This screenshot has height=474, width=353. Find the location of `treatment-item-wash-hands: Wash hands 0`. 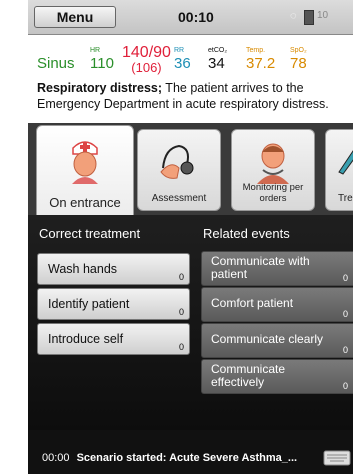

treatment-item-wash-hands: Wash hands 0 is located at coordinates (113, 269).